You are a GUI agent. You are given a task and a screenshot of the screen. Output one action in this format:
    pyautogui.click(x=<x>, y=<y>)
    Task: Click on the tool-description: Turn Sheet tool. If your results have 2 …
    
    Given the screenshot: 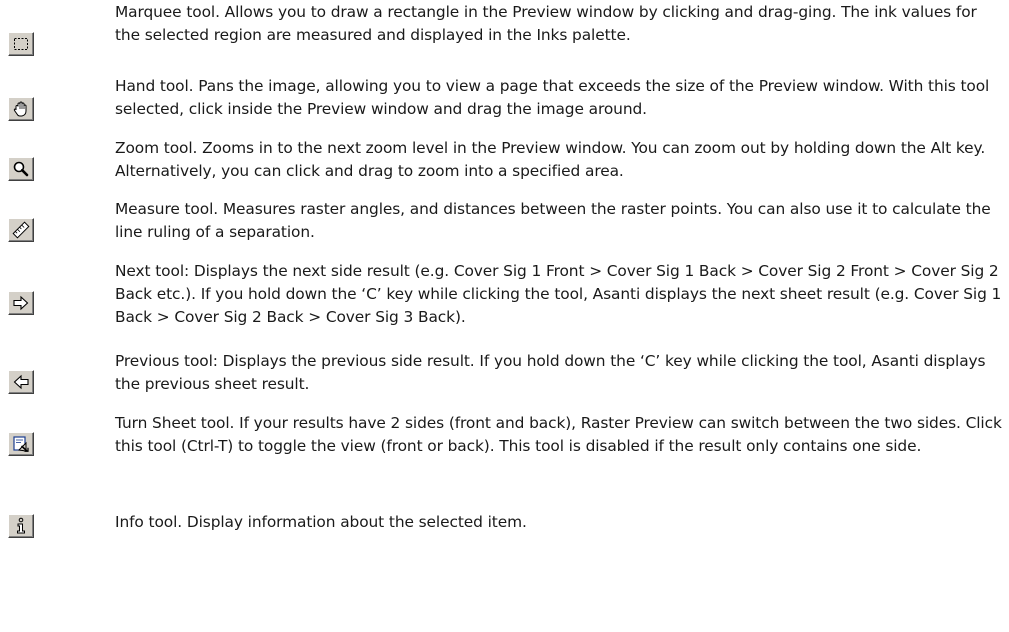 What is the action you would take?
    pyautogui.click(x=558, y=434)
    